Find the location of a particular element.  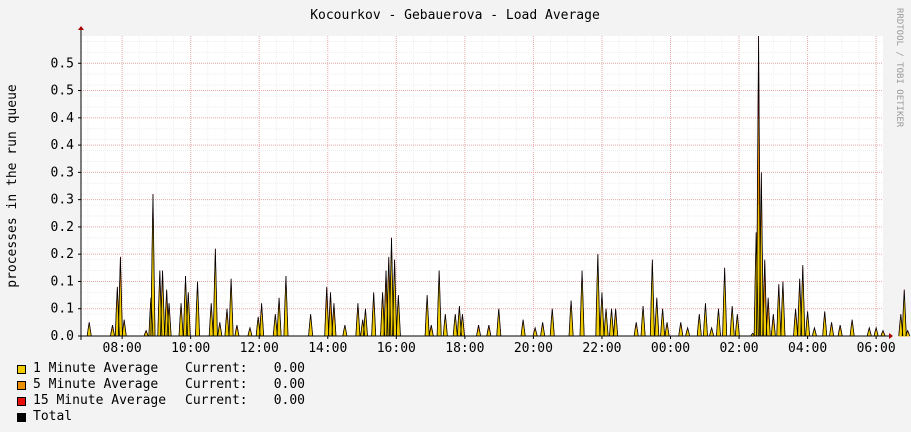

legend-swatch-5min is located at coordinates (21, 385).